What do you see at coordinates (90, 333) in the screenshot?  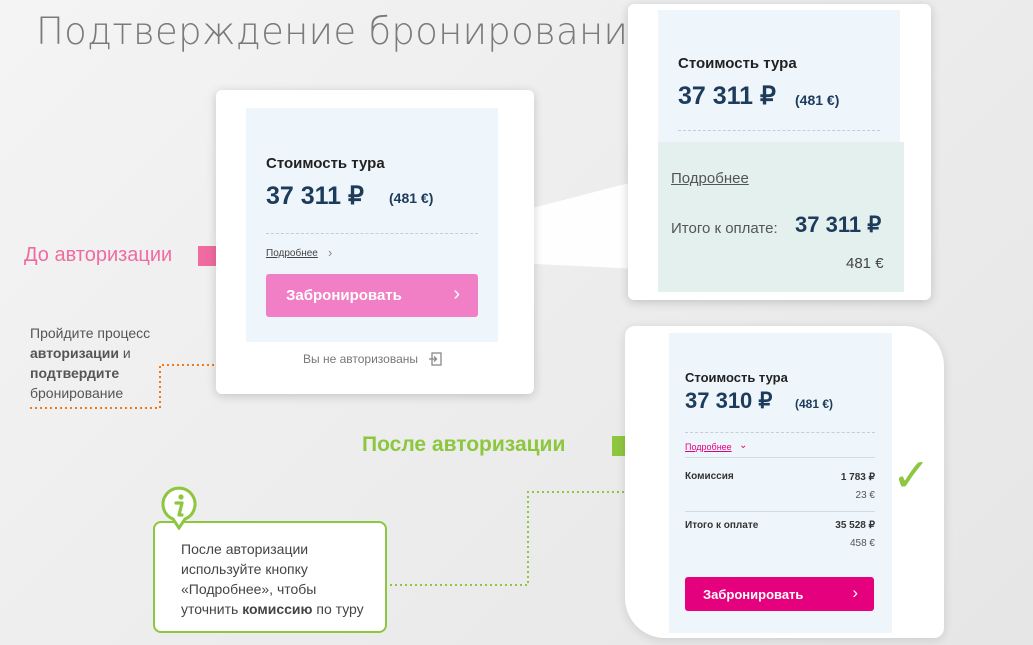 I see `note-line: Пройдите процесс` at bounding box center [90, 333].